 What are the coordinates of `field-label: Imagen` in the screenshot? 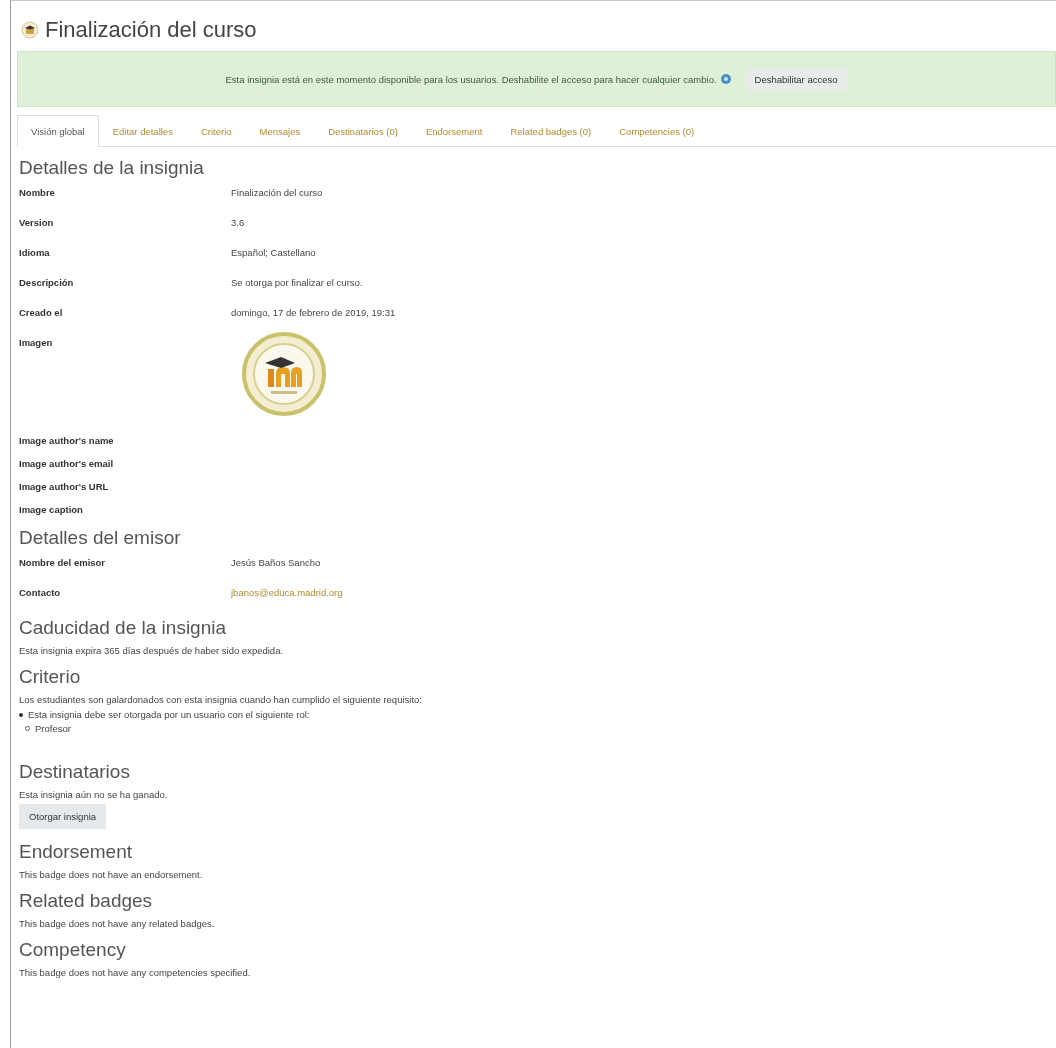 It's located at (36, 342).